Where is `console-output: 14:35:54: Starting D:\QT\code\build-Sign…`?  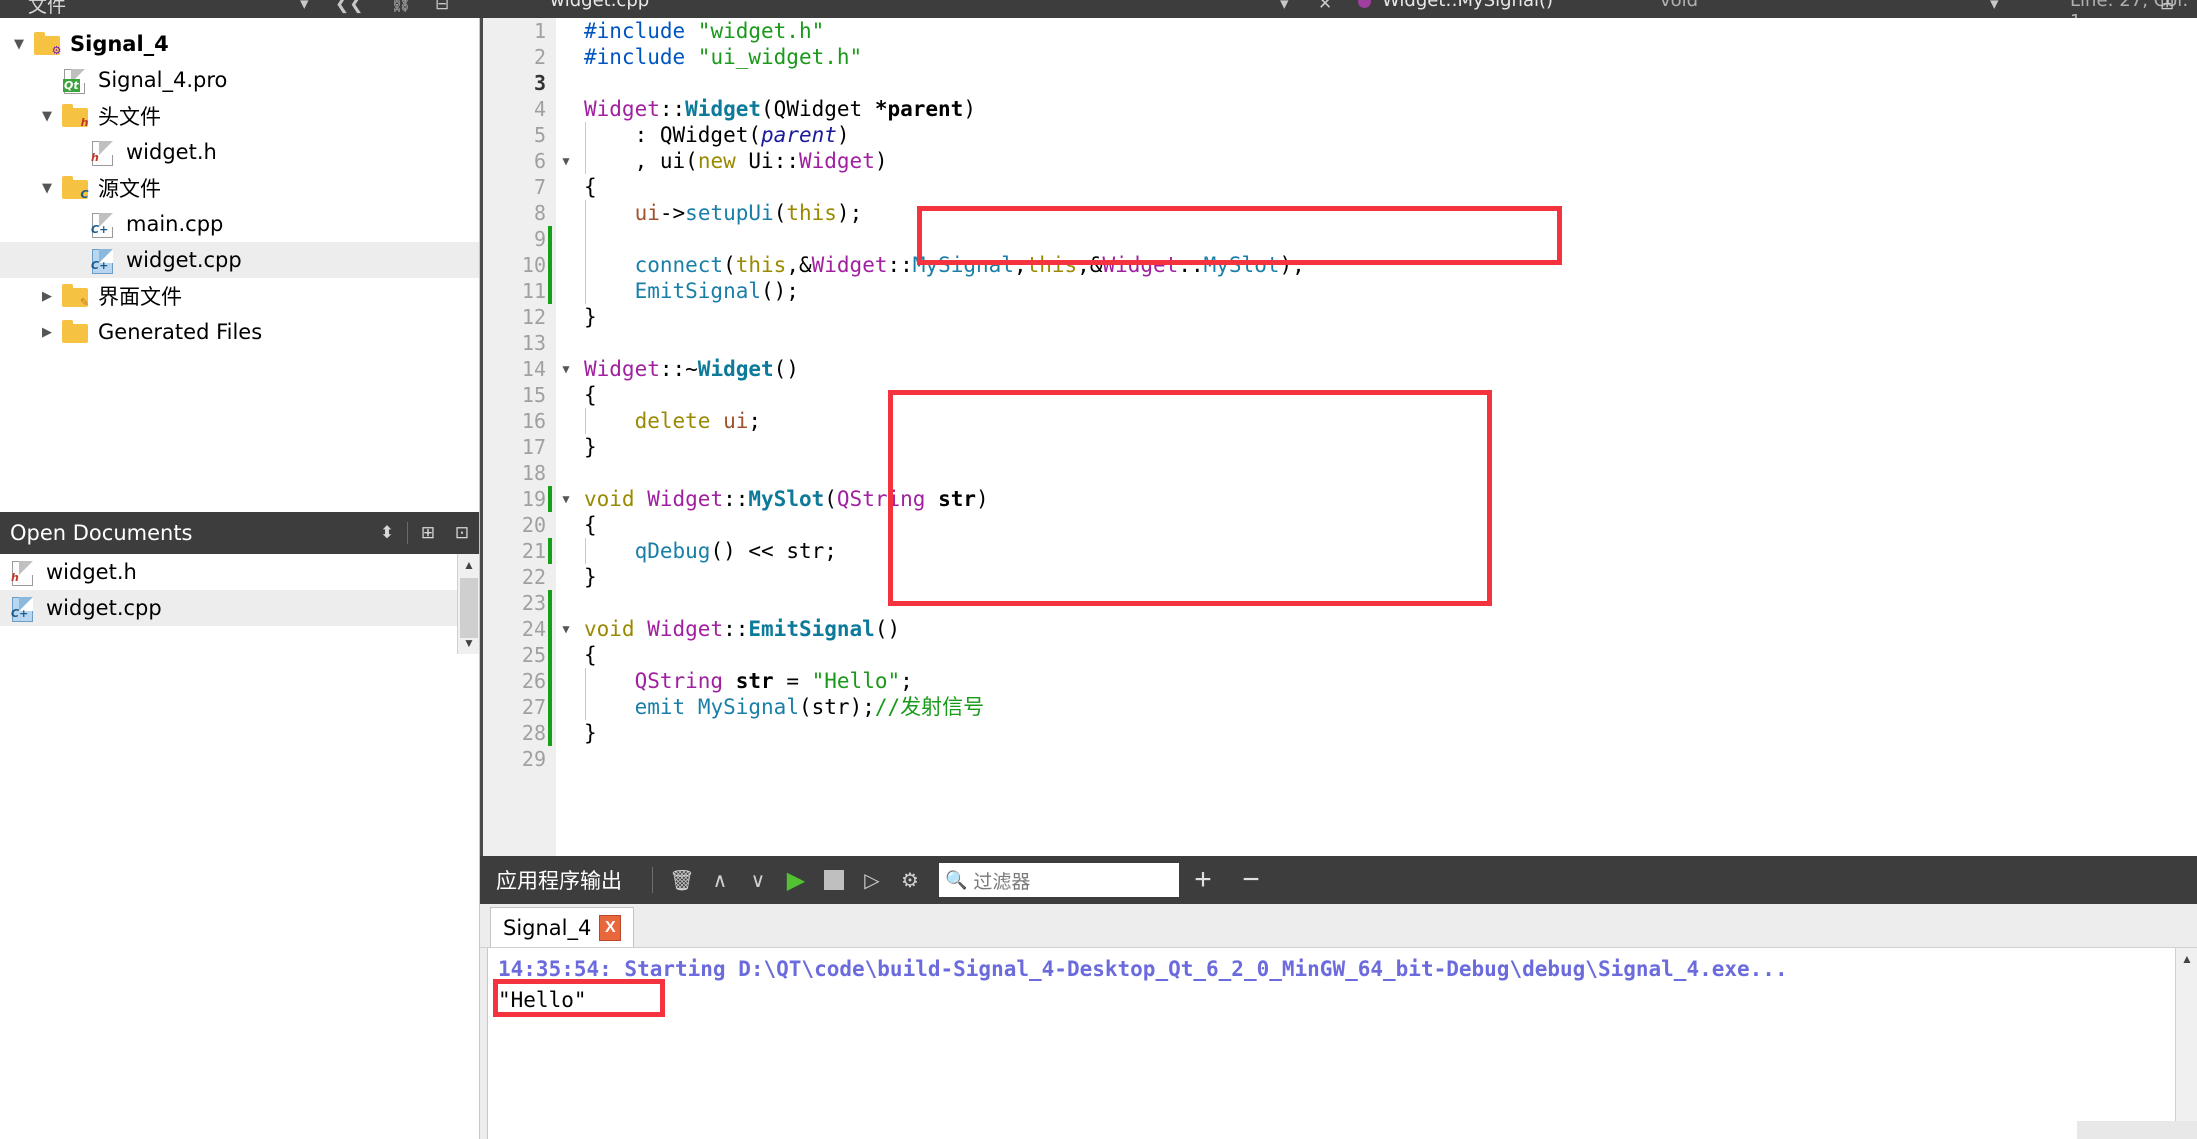 console-output: 14:35:54: Starting D:\QT\code\build-Sign… is located at coordinates (1338, 1043).